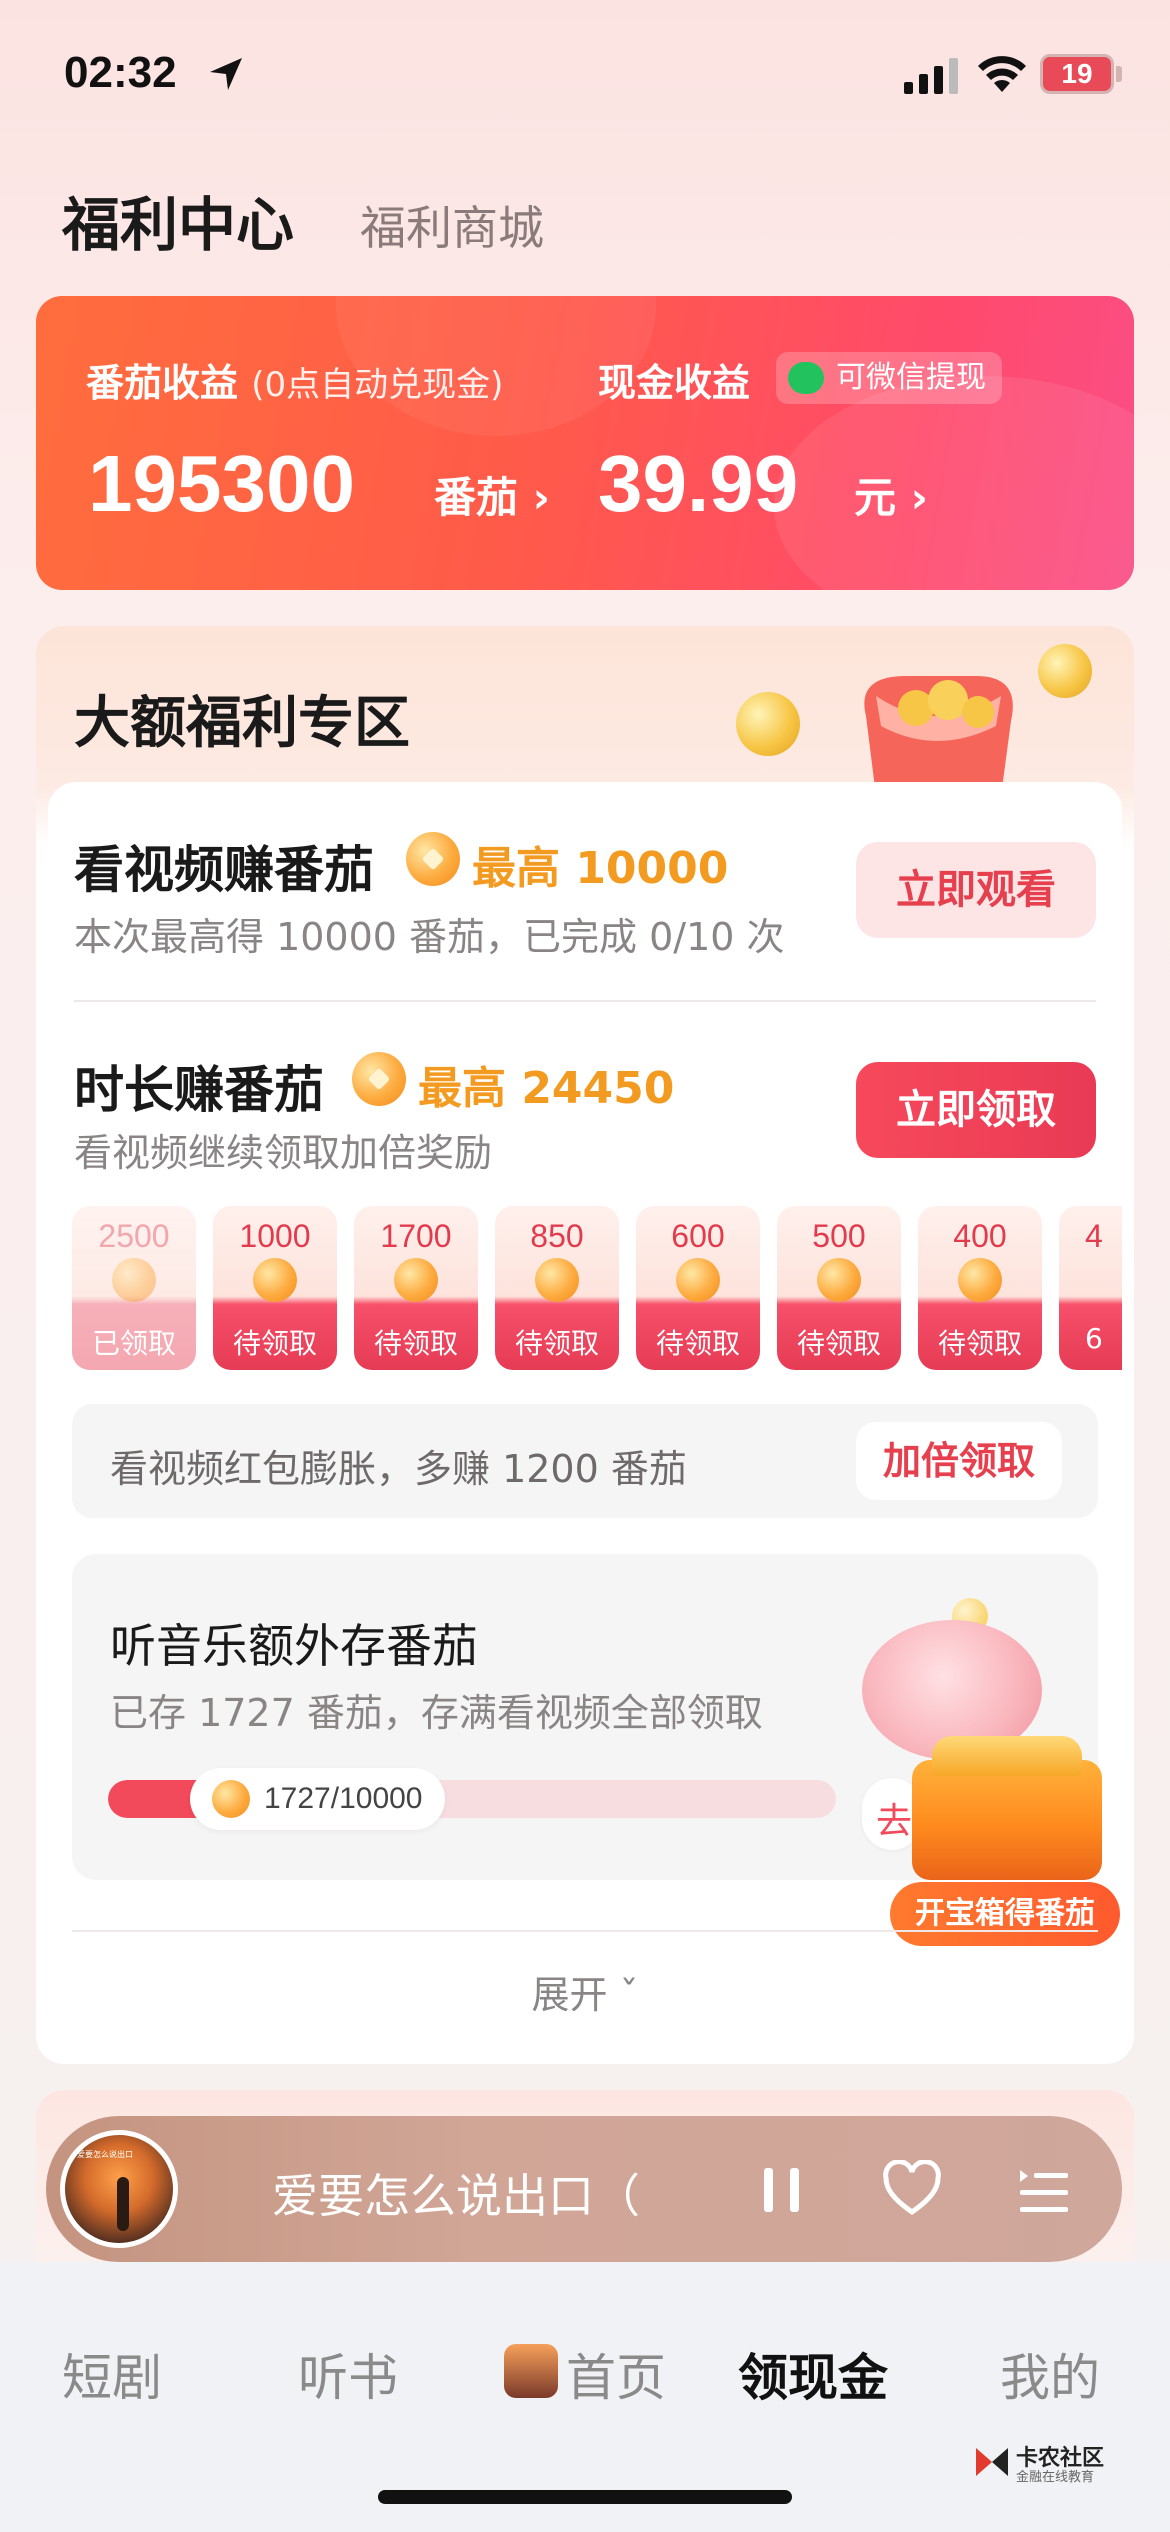 Image resolution: width=1170 pixels, height=2532 pixels. What do you see at coordinates (123, 2204) in the screenshot?
I see `album-art-figure` at bounding box center [123, 2204].